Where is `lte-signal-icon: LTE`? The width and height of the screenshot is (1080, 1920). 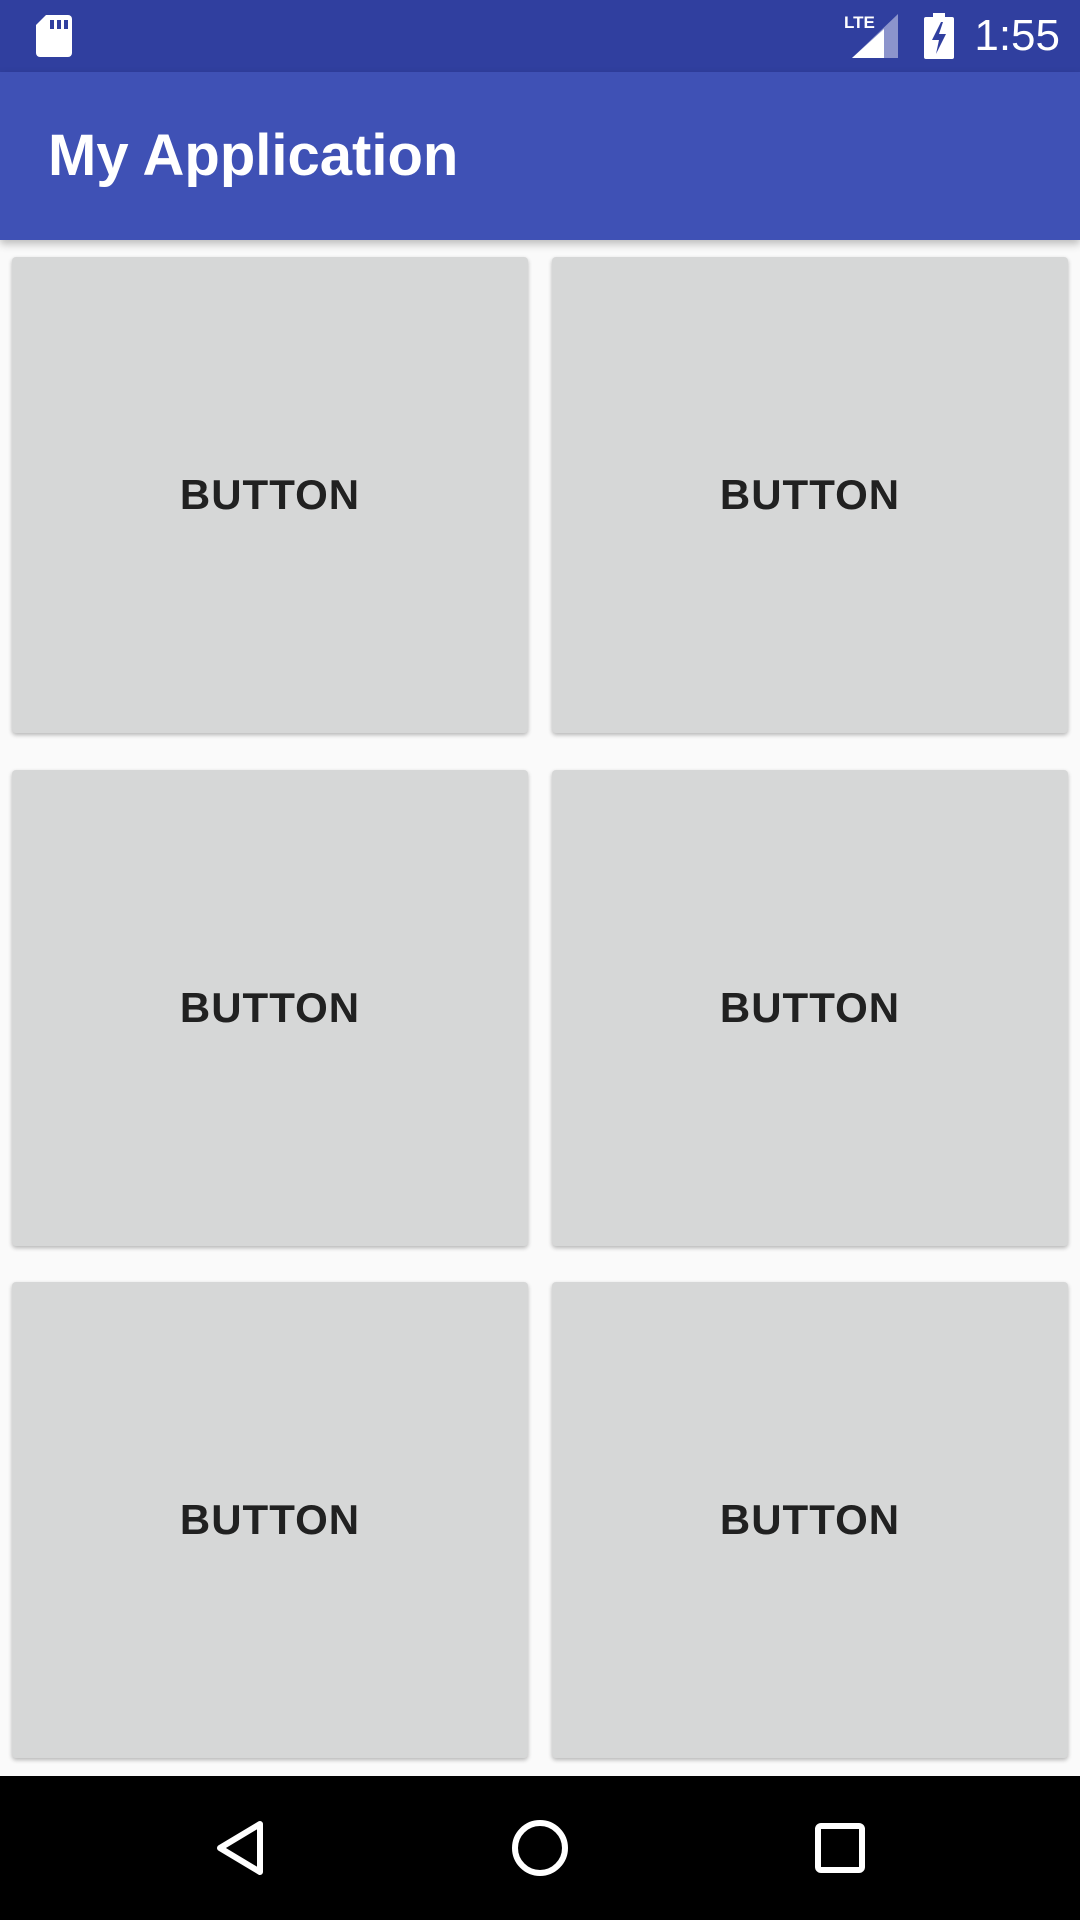 lte-signal-icon: LTE is located at coordinates (871, 35).